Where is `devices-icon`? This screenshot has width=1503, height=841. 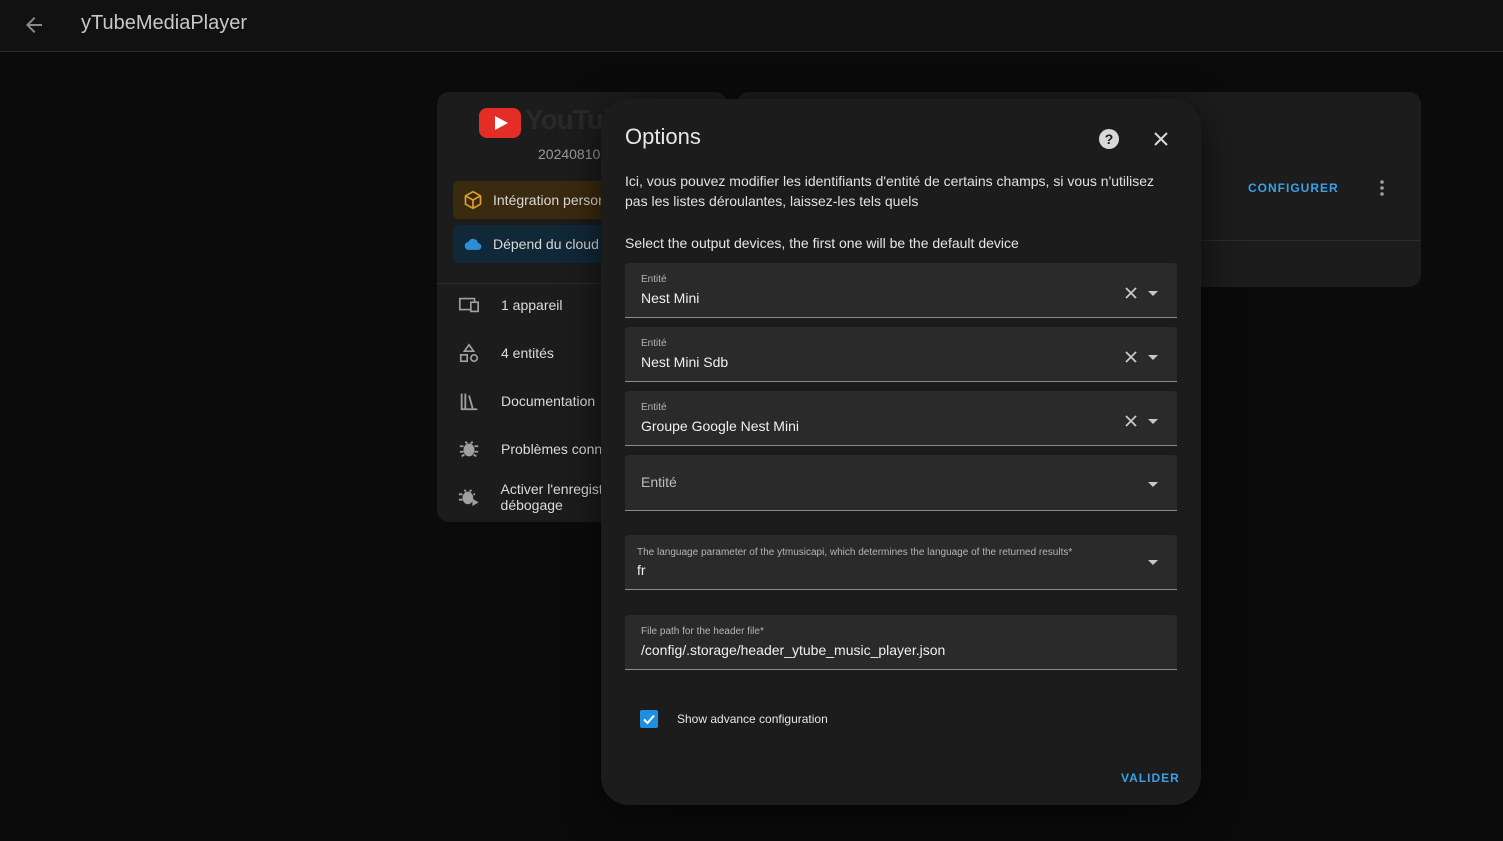
devices-icon is located at coordinates (469, 305).